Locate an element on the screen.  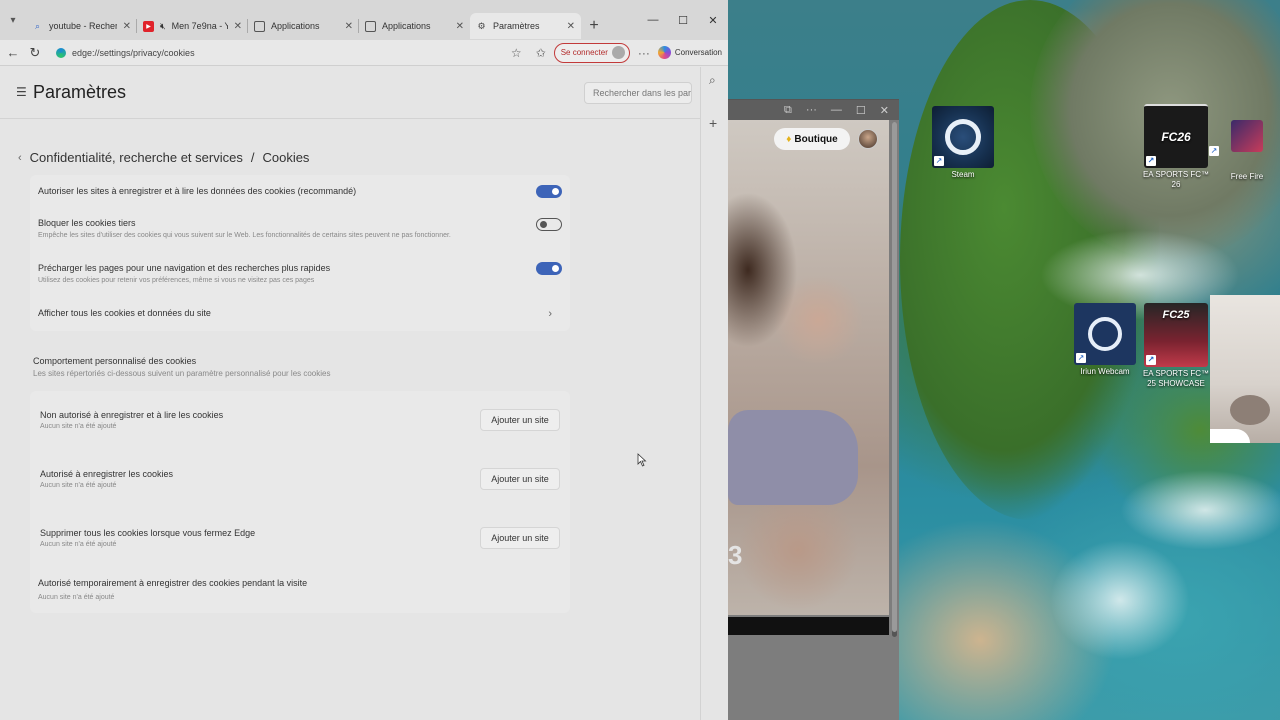
youtube-icon: ▶ is located at coordinates (148, 26).